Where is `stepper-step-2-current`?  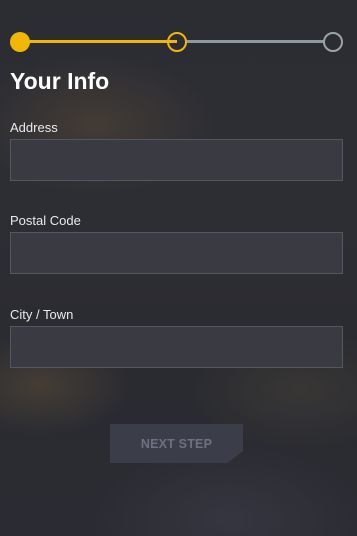 stepper-step-2-current is located at coordinates (177, 42).